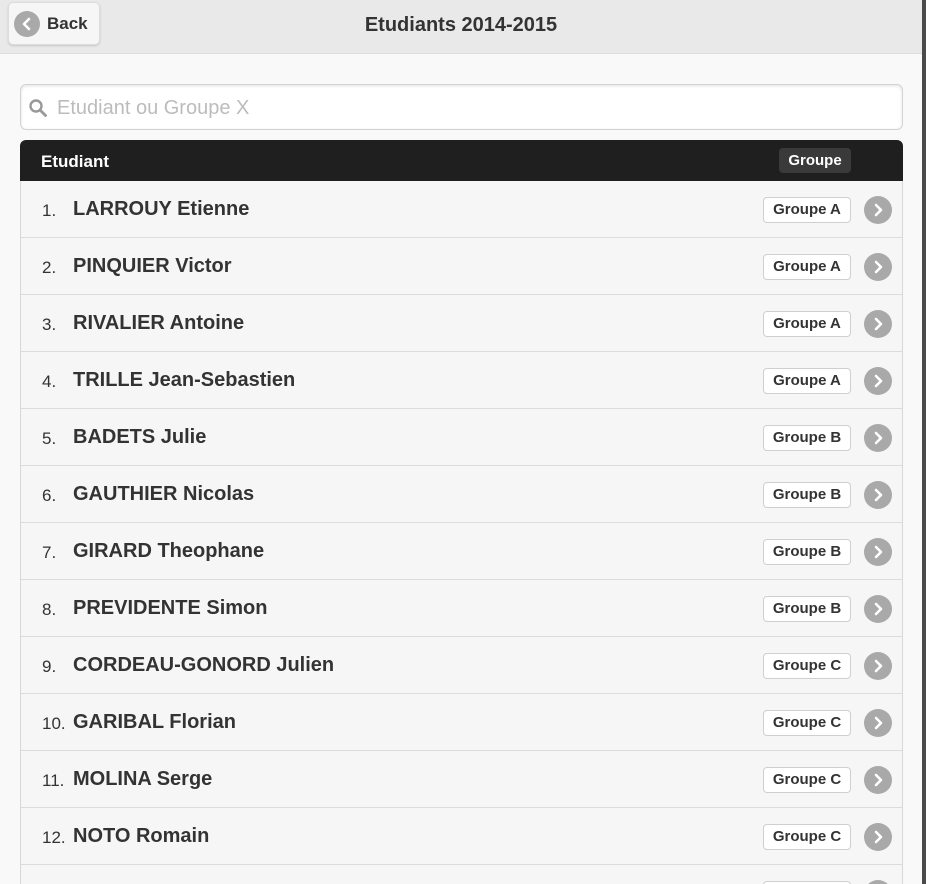  Describe the element at coordinates (161, 209) in the screenshot. I see `student-name: LARROUY Etienne` at that location.